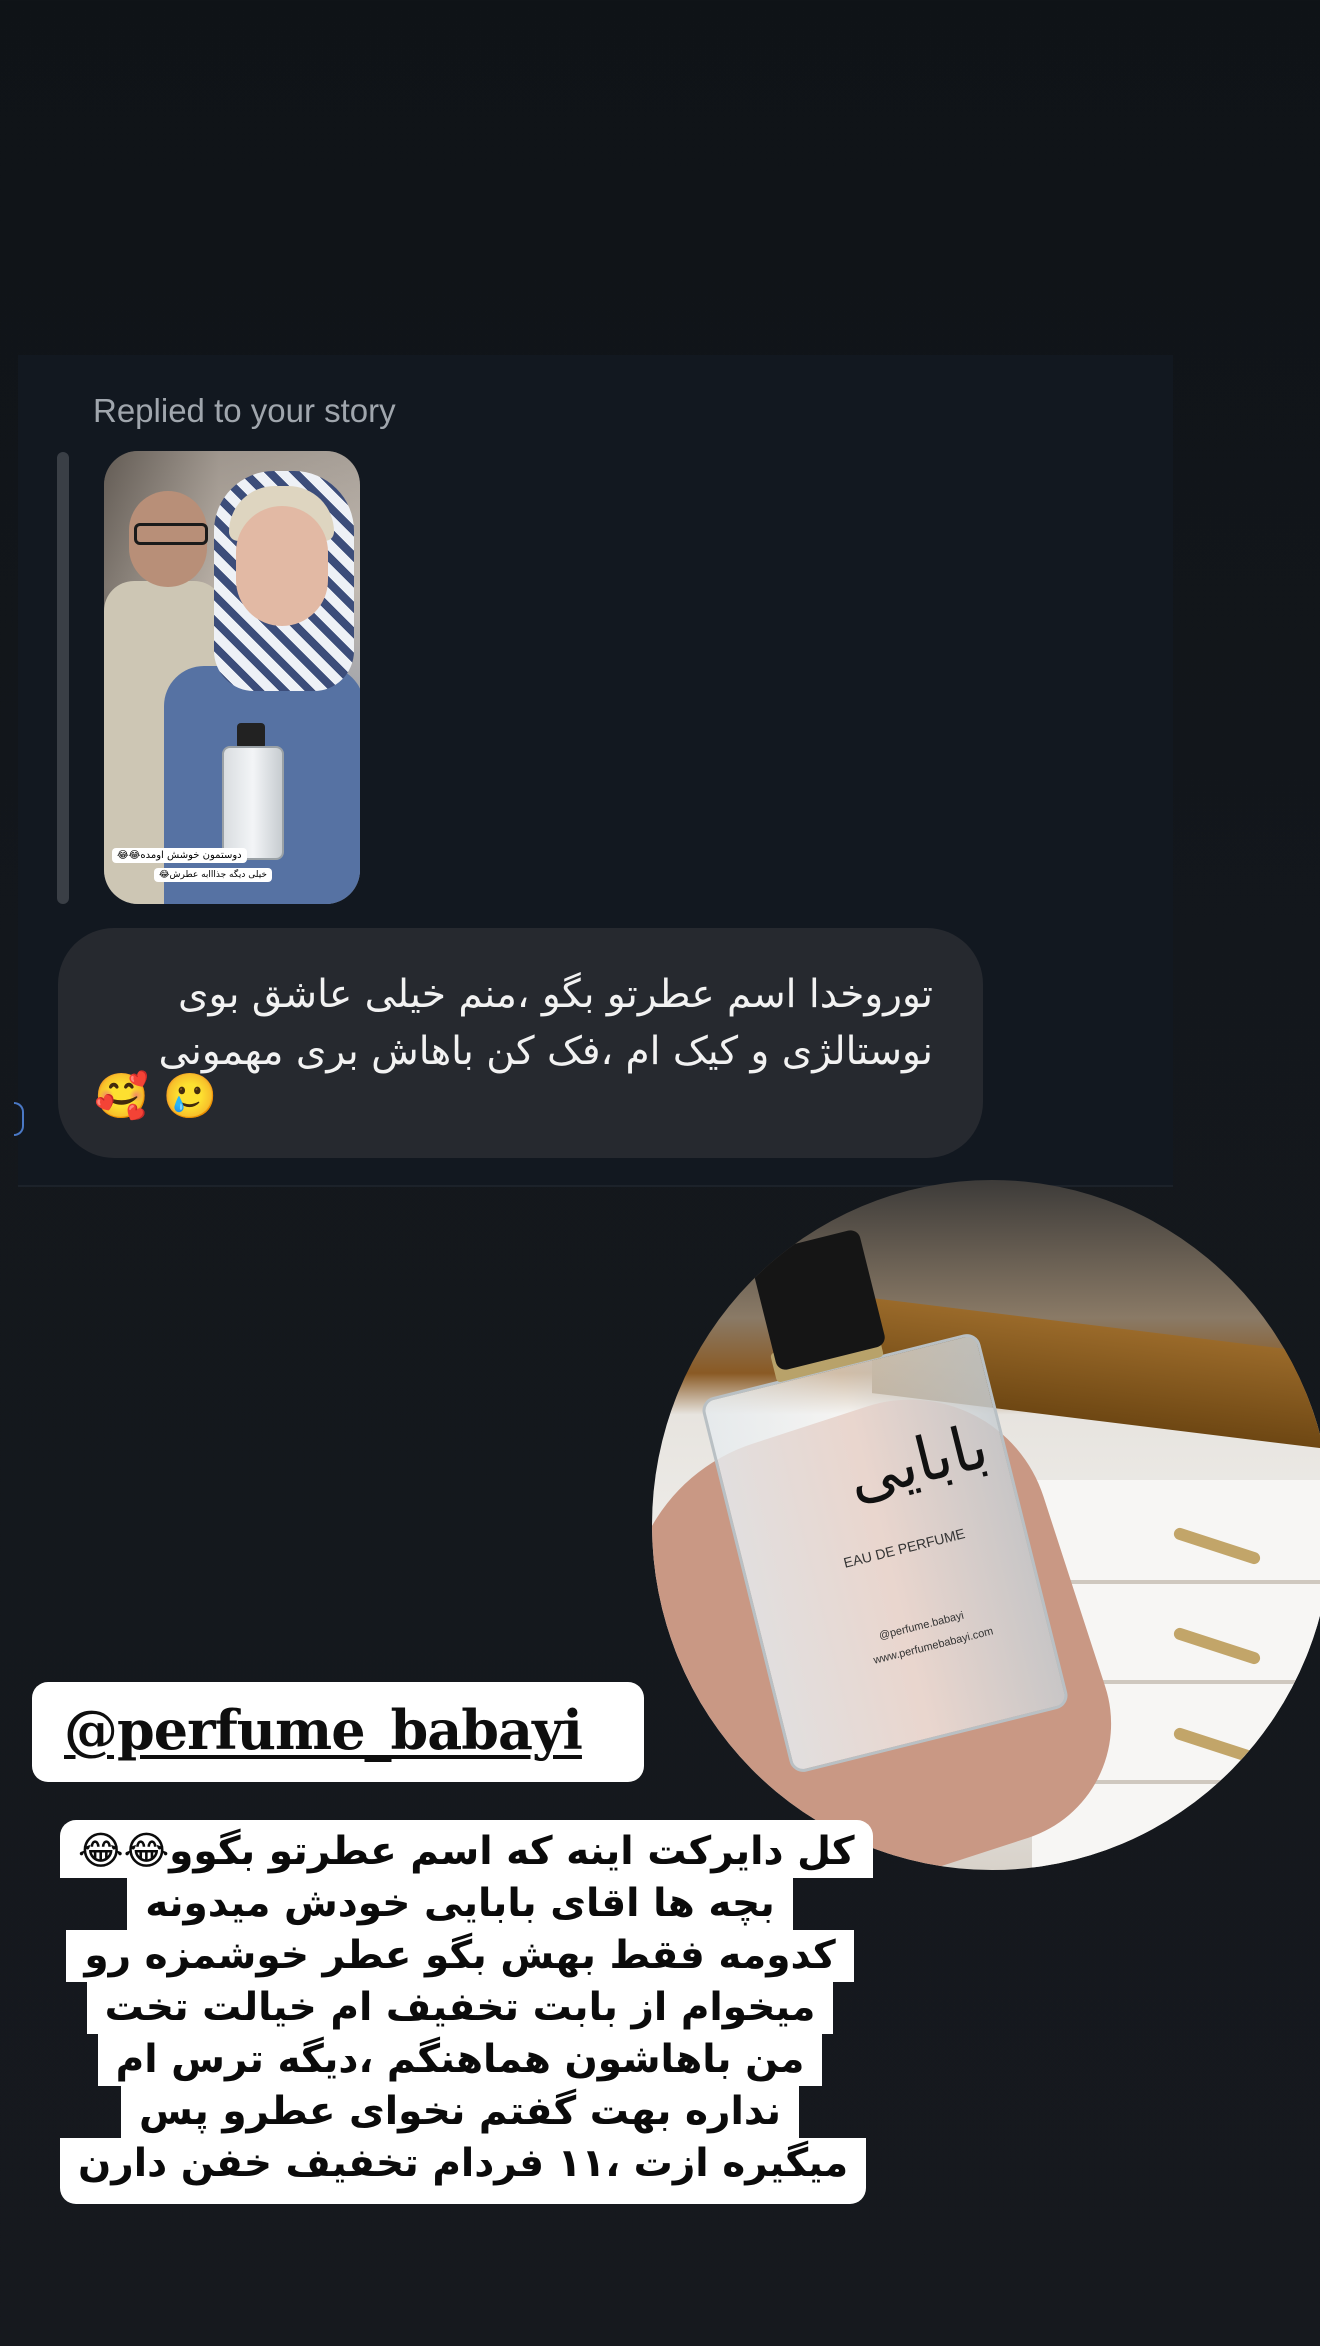 Image resolution: width=1320 pixels, height=2346 pixels. Describe the element at coordinates (460, 2008) in the screenshot. I see `caption-line: میخوام از بابت تخفیف ام خیالت تخت` at that location.